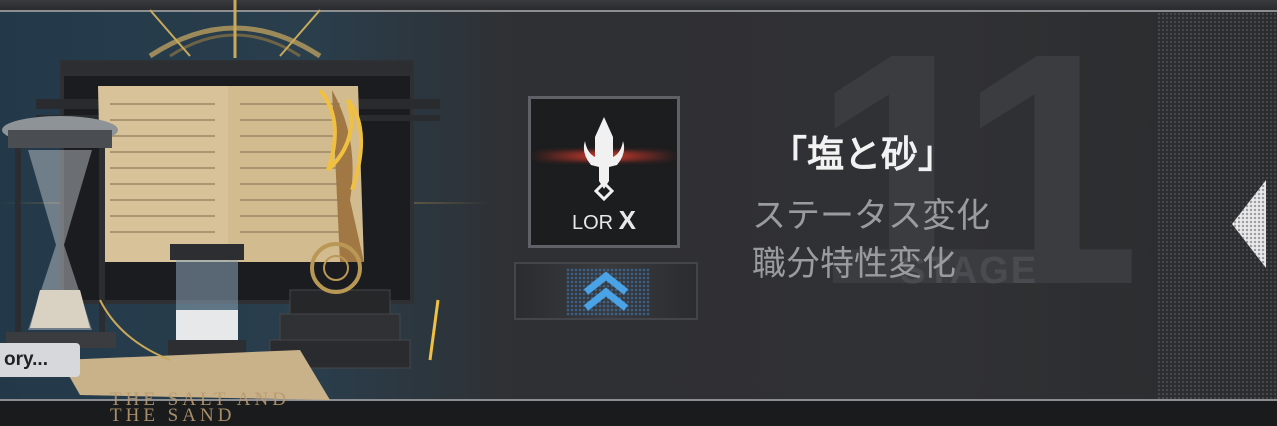  What do you see at coordinates (592, 223) in the screenshot?
I see `badge-label-prefix: LOR` at bounding box center [592, 223].